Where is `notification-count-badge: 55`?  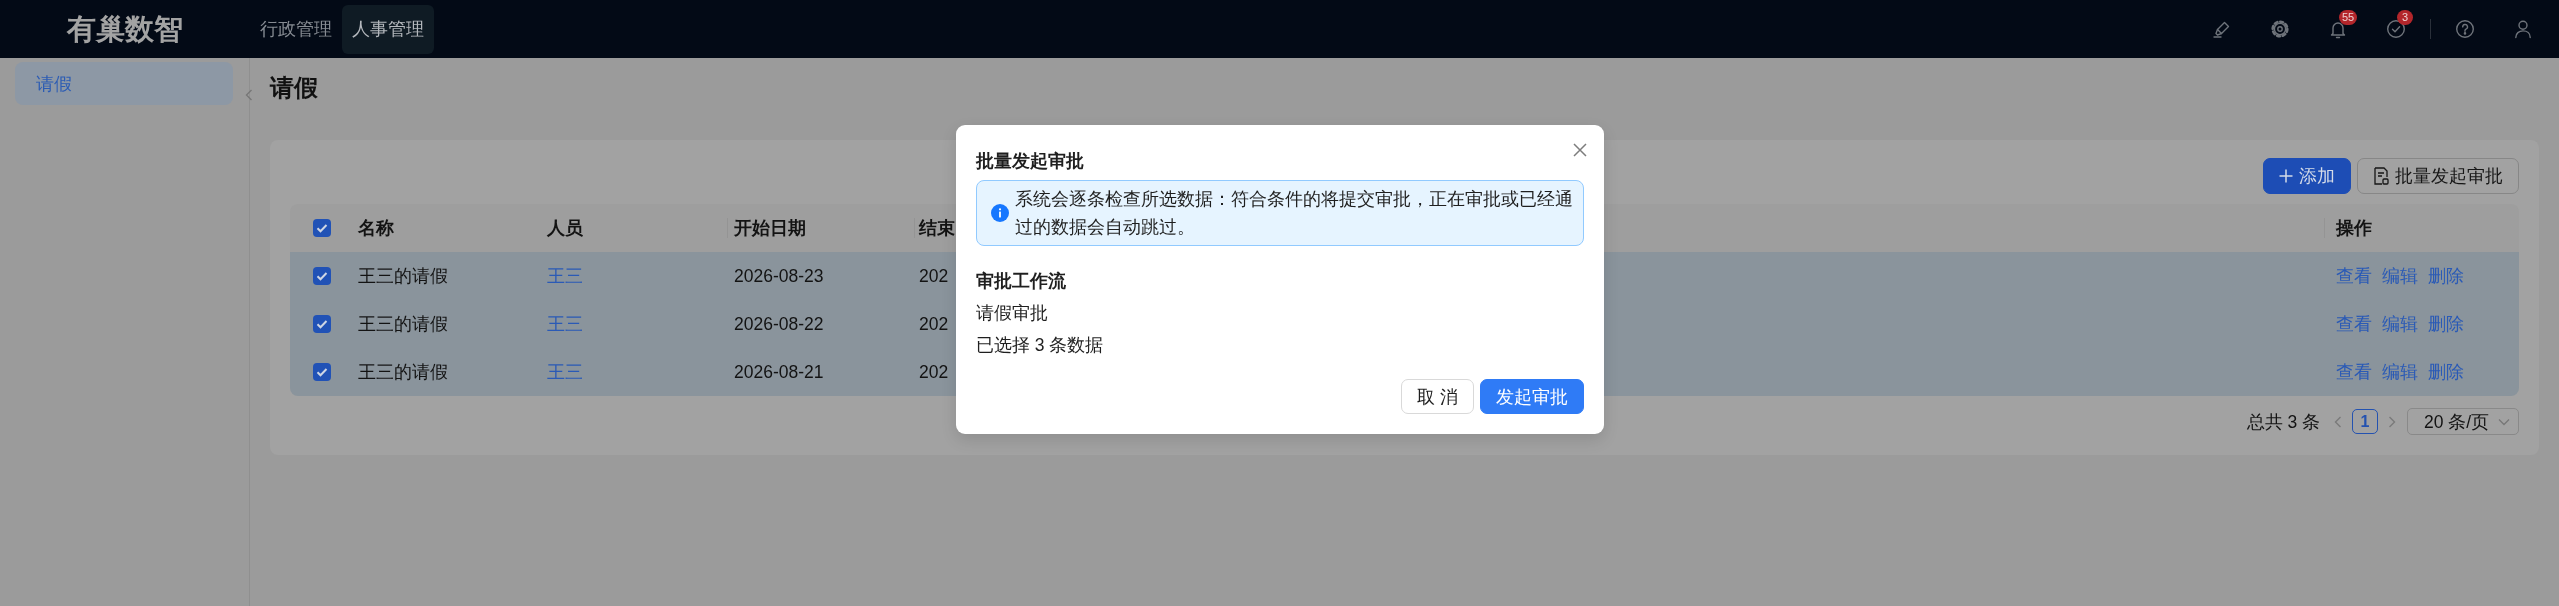 notification-count-badge: 55 is located at coordinates (2348, 17).